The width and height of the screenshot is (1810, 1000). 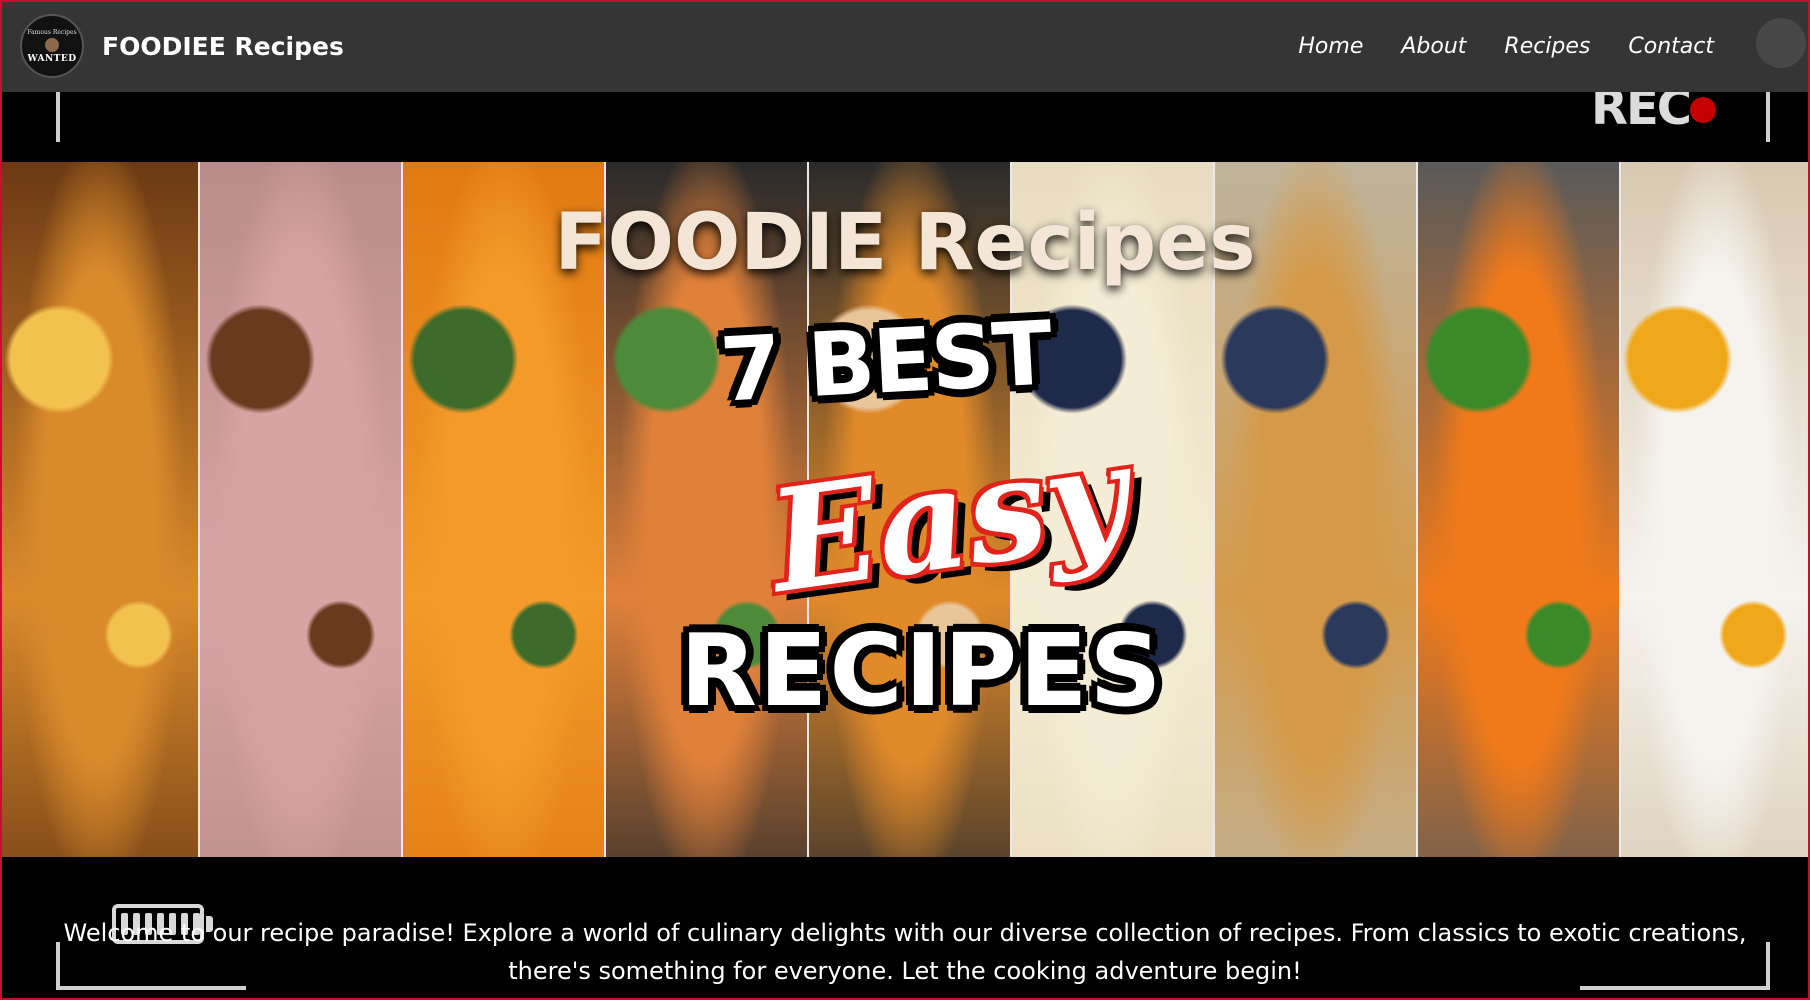 I want to click on viewfinder-corner-top-right, so click(x=1768, y=117).